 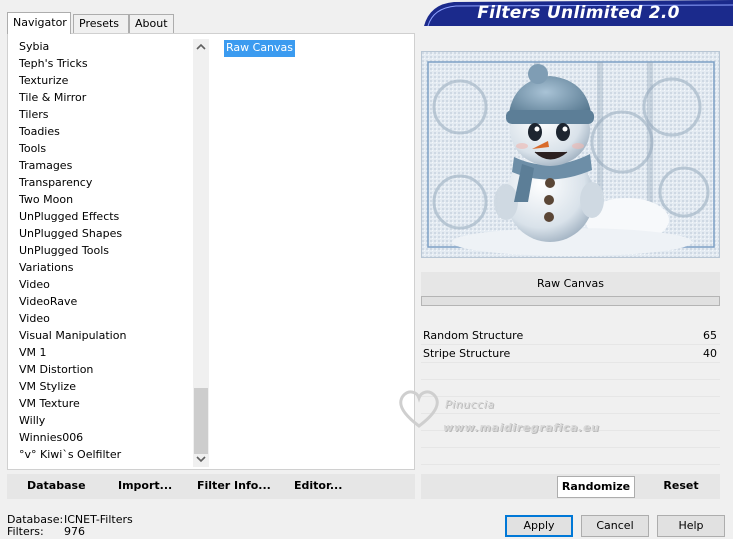 What do you see at coordinates (100, 97) in the screenshot?
I see `category-item: Tile & Mirror` at bounding box center [100, 97].